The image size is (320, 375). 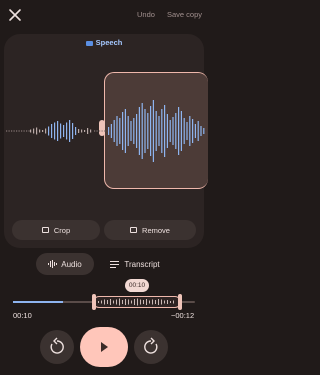 What do you see at coordinates (146, 14) in the screenshot?
I see `undo-button: Undo` at bounding box center [146, 14].